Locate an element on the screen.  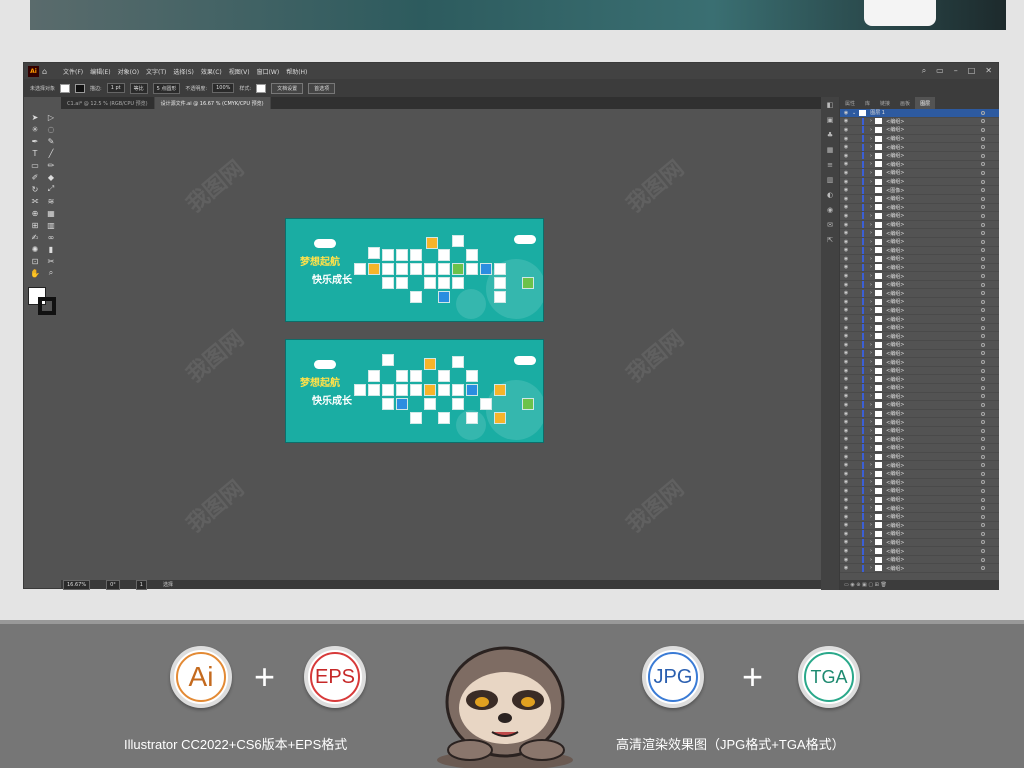
tab-artboards: 画板 is located at coordinates (905, 103).